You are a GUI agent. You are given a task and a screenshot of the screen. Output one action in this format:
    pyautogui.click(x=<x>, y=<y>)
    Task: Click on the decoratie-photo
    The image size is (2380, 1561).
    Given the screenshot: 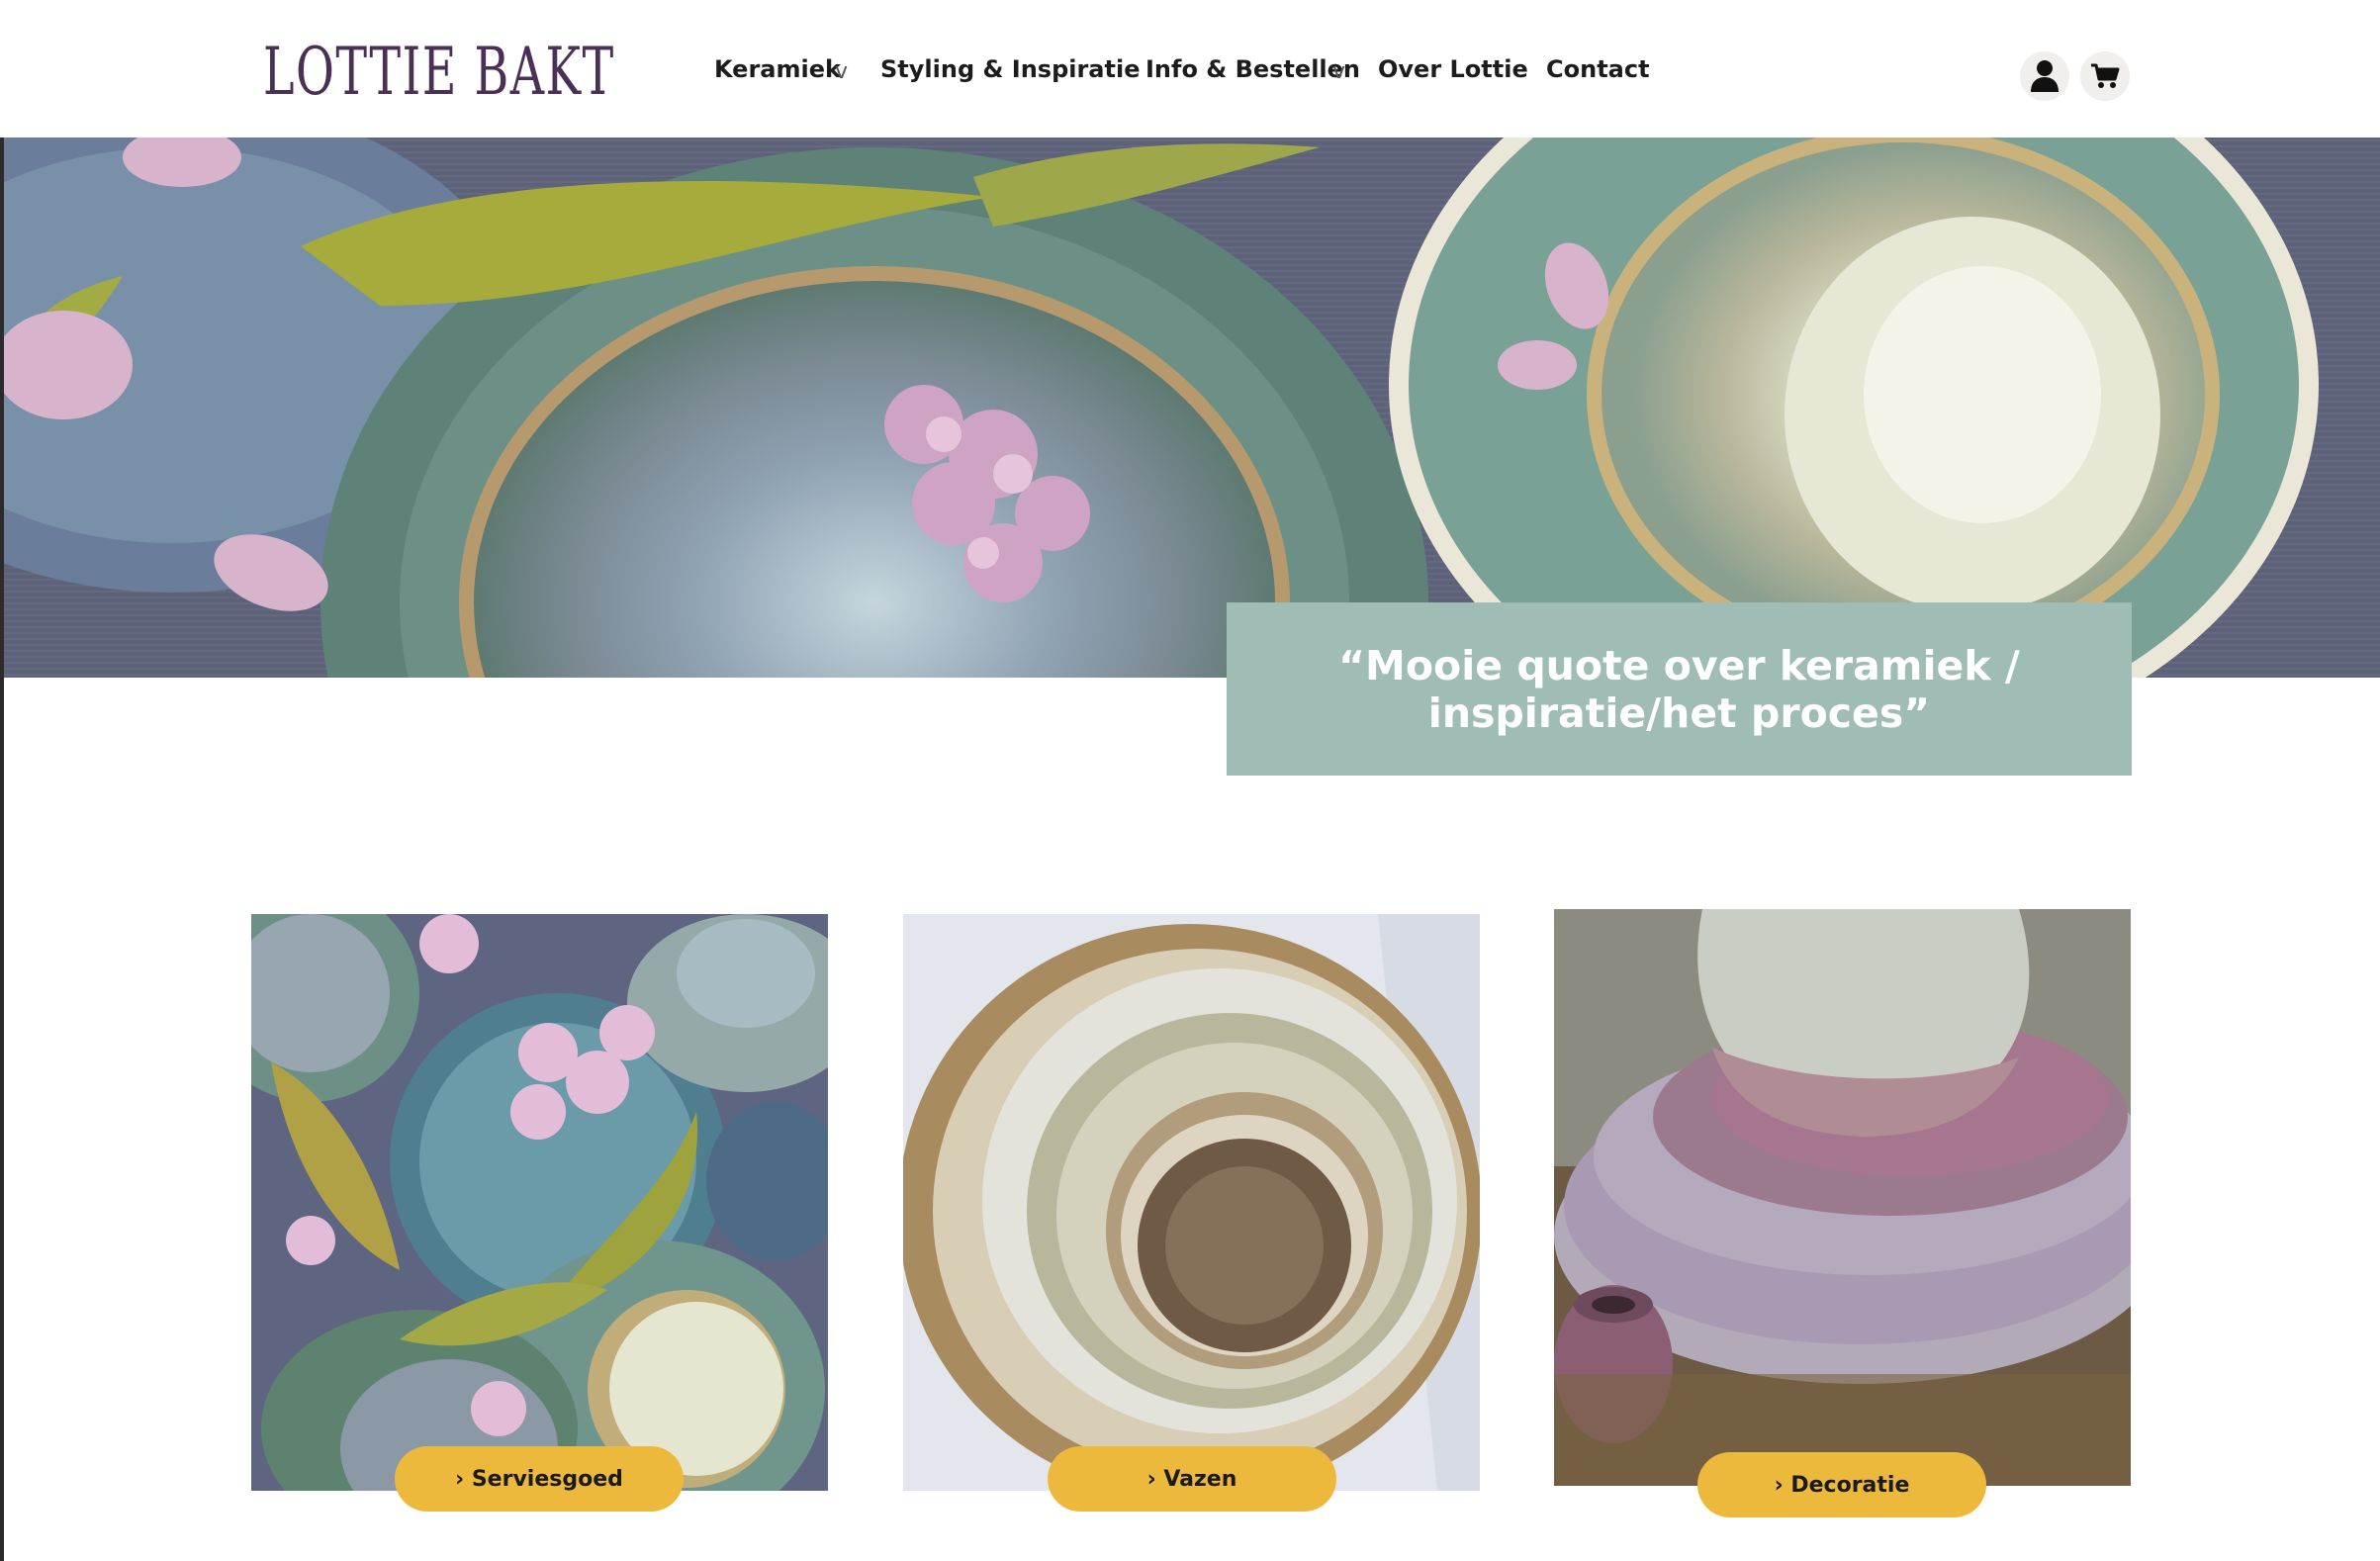 What is the action you would take?
    pyautogui.click(x=1842, y=1197)
    